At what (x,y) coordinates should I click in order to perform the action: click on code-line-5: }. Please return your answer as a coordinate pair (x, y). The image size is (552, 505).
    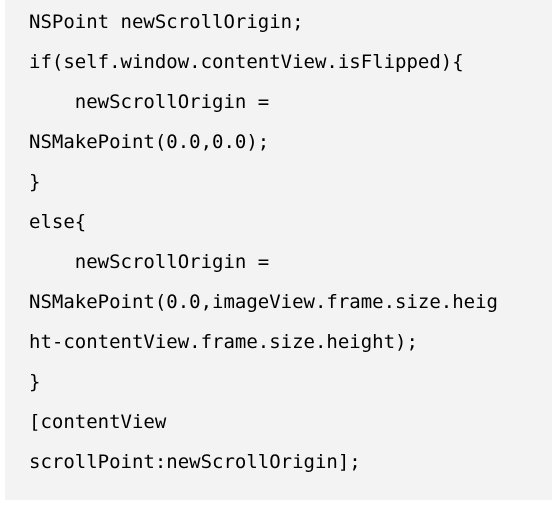
    Looking at the image, I should click on (35, 182).